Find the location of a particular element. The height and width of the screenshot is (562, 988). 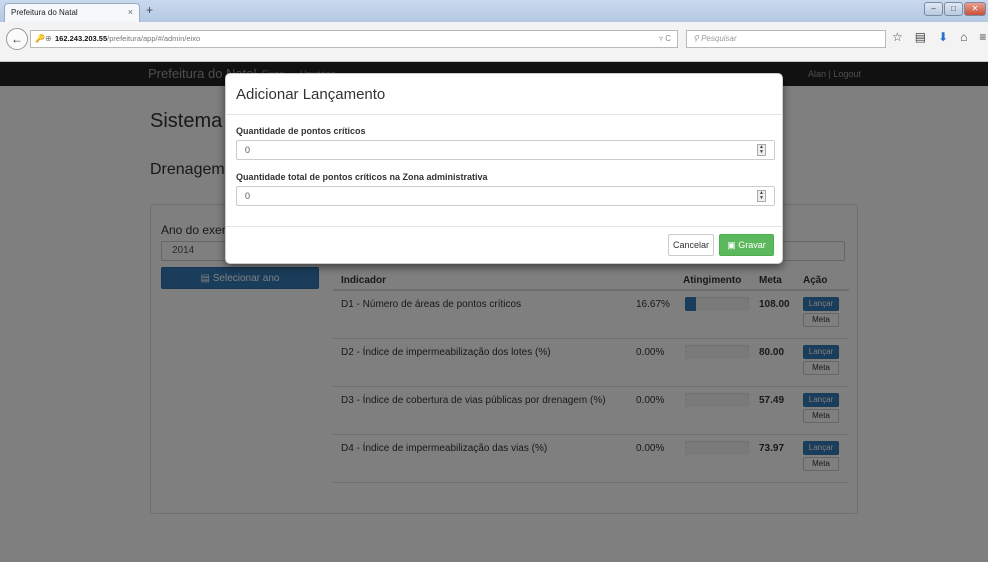

window-controls: – □ ✕ is located at coordinates (955, 9).